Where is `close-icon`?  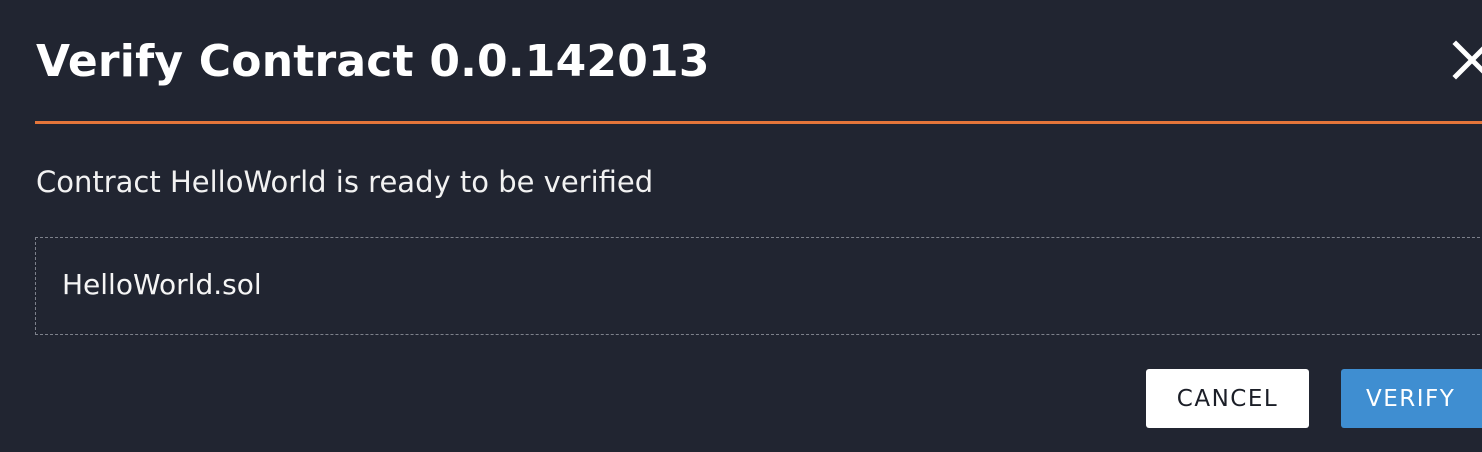
close-icon is located at coordinates (1465, 60).